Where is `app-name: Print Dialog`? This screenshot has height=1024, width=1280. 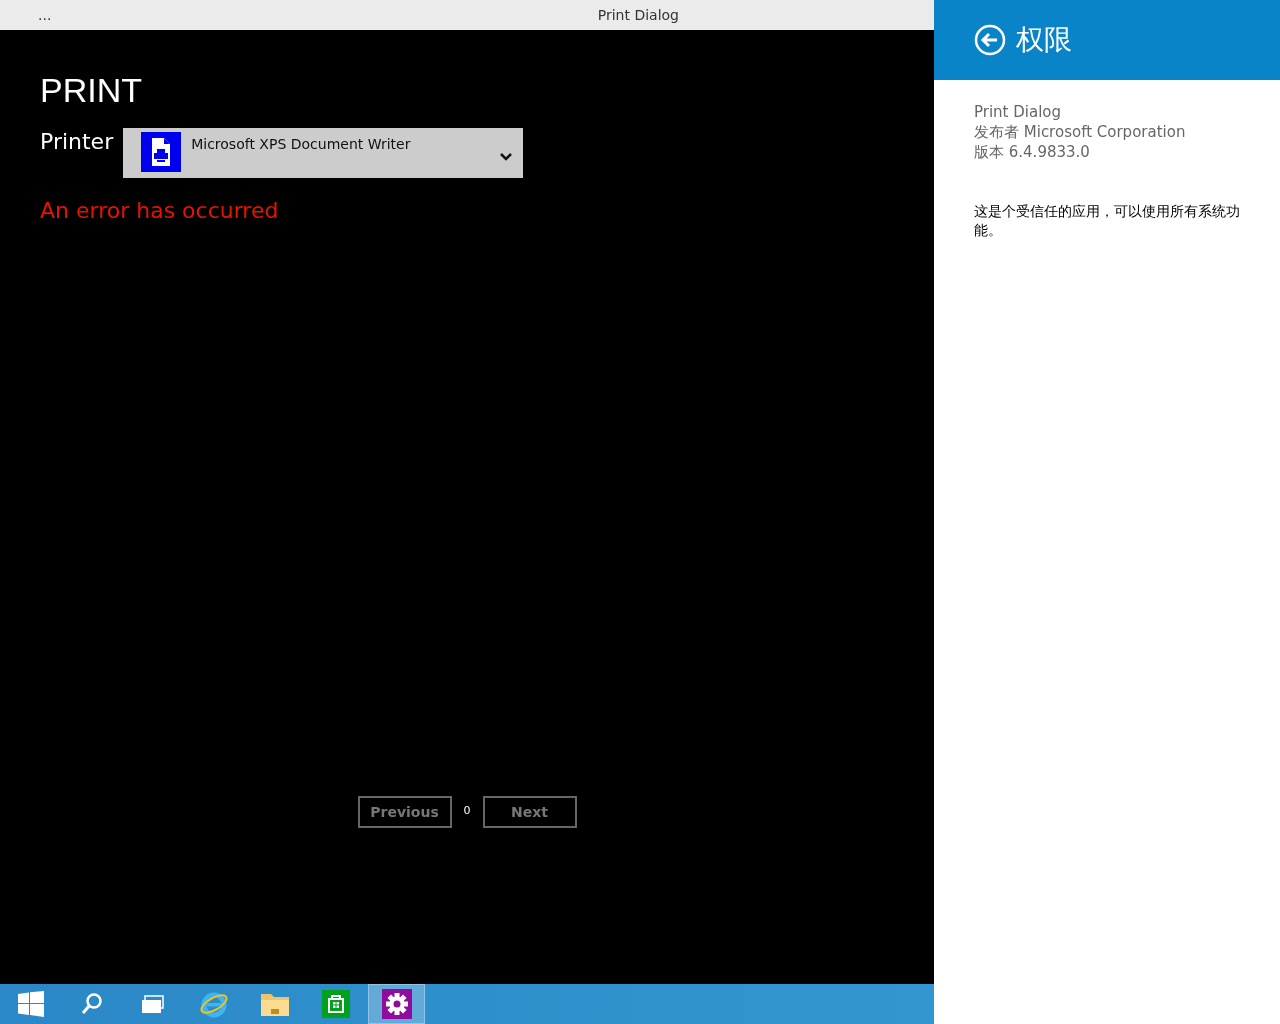 app-name: Print Dialog is located at coordinates (1018, 112).